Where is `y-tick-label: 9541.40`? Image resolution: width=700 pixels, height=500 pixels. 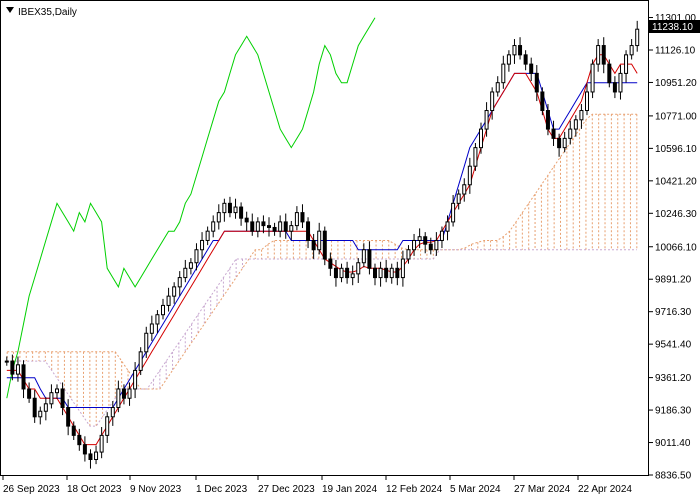
y-tick-label: 9541.40 is located at coordinates (673, 345).